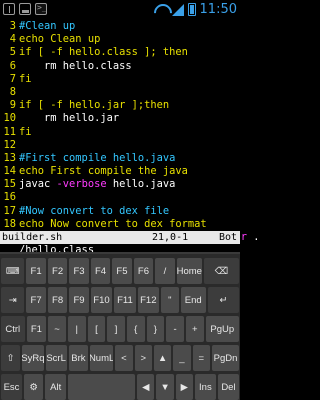 The image size is (320, 400). Describe the element at coordinates (9, 223) in the screenshot. I see `line-number: 18` at that location.